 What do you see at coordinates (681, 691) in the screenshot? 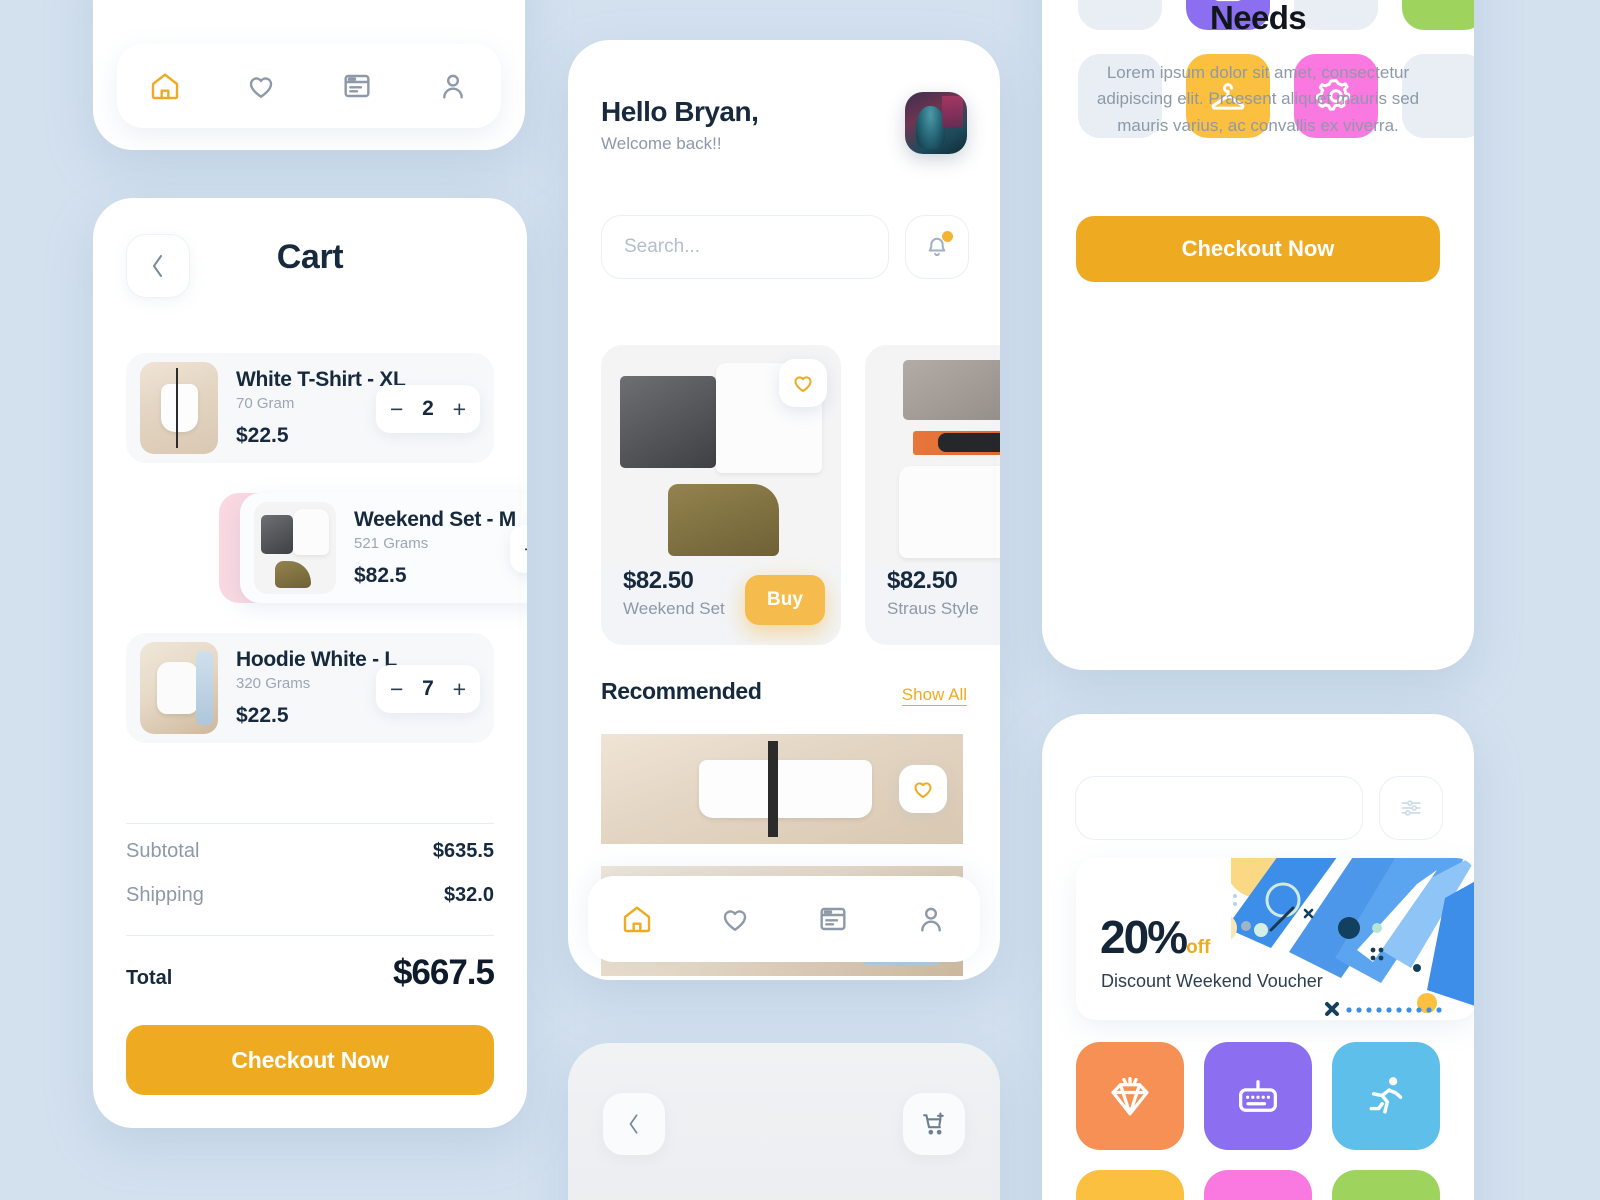
I see `recommended-heading: Recommended` at bounding box center [681, 691].